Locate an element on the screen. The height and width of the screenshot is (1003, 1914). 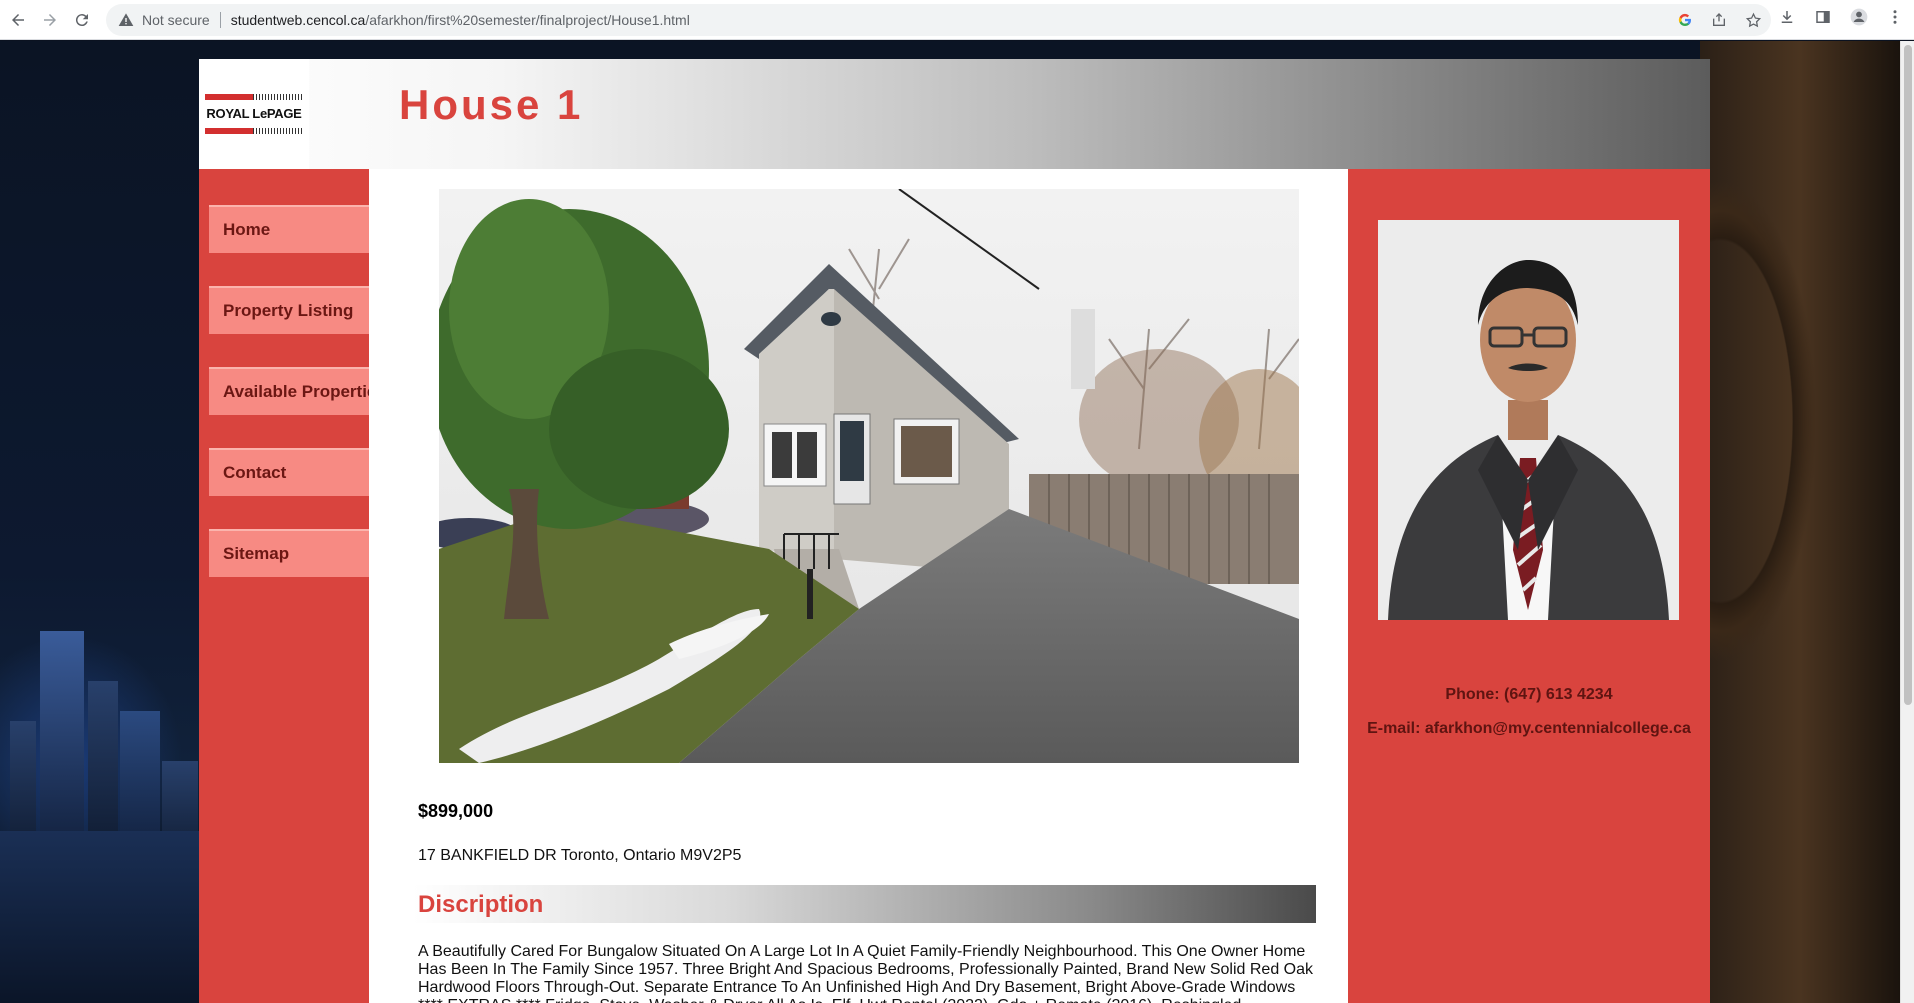
profile-avatar-icon is located at coordinates (1859, 17).